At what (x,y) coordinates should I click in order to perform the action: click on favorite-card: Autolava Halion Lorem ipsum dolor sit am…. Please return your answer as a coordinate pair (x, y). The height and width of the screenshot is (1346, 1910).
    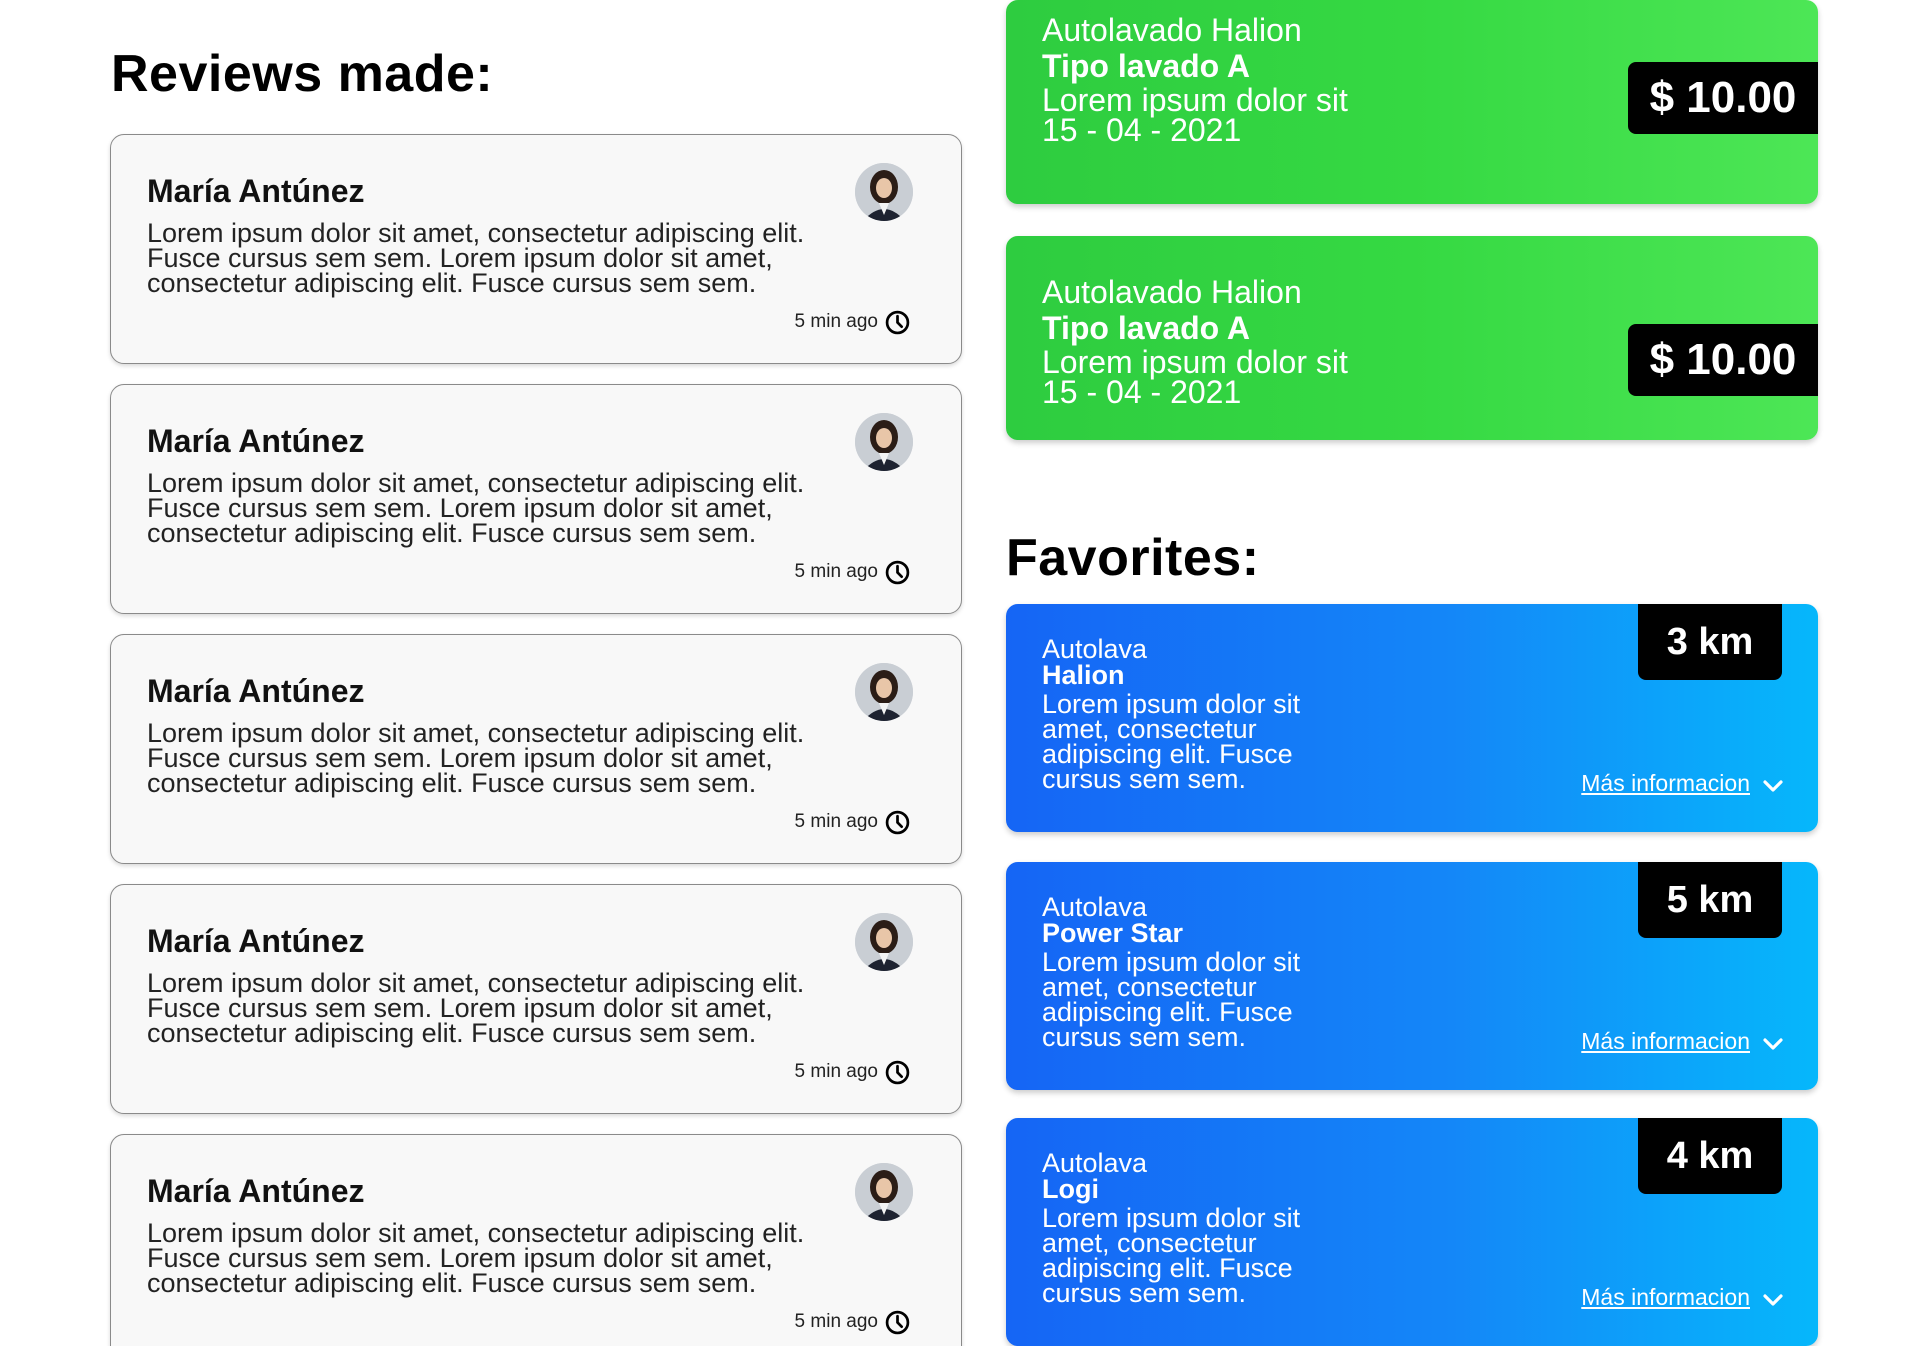
    Looking at the image, I should click on (1412, 718).